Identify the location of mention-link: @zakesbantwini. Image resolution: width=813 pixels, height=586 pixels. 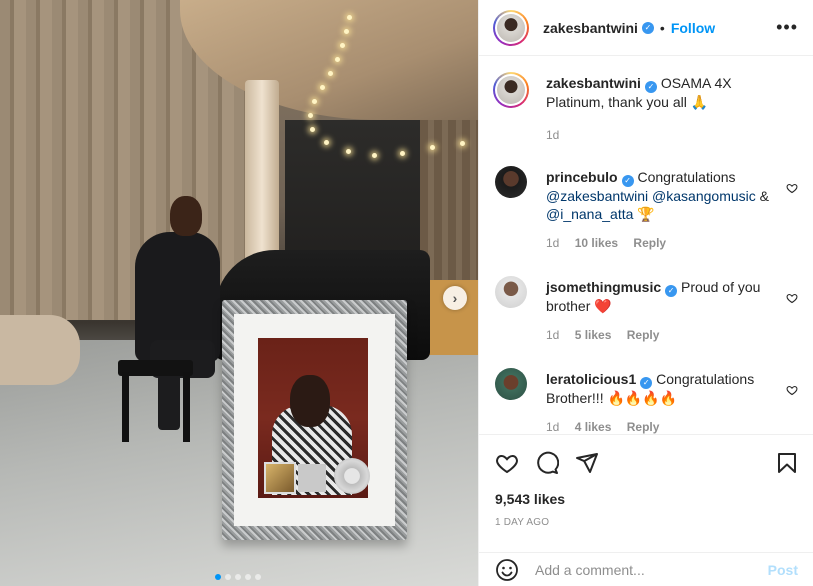
(597, 196).